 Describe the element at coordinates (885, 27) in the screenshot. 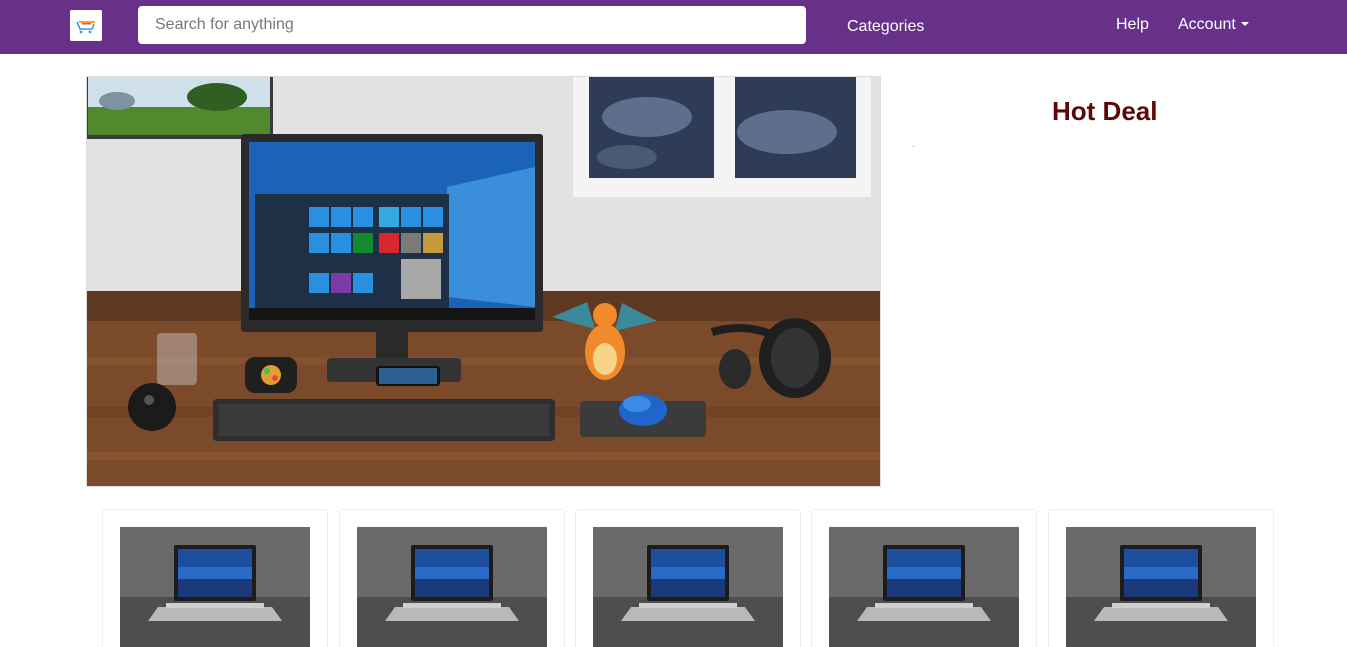

I see `categories-link: Categories` at that location.